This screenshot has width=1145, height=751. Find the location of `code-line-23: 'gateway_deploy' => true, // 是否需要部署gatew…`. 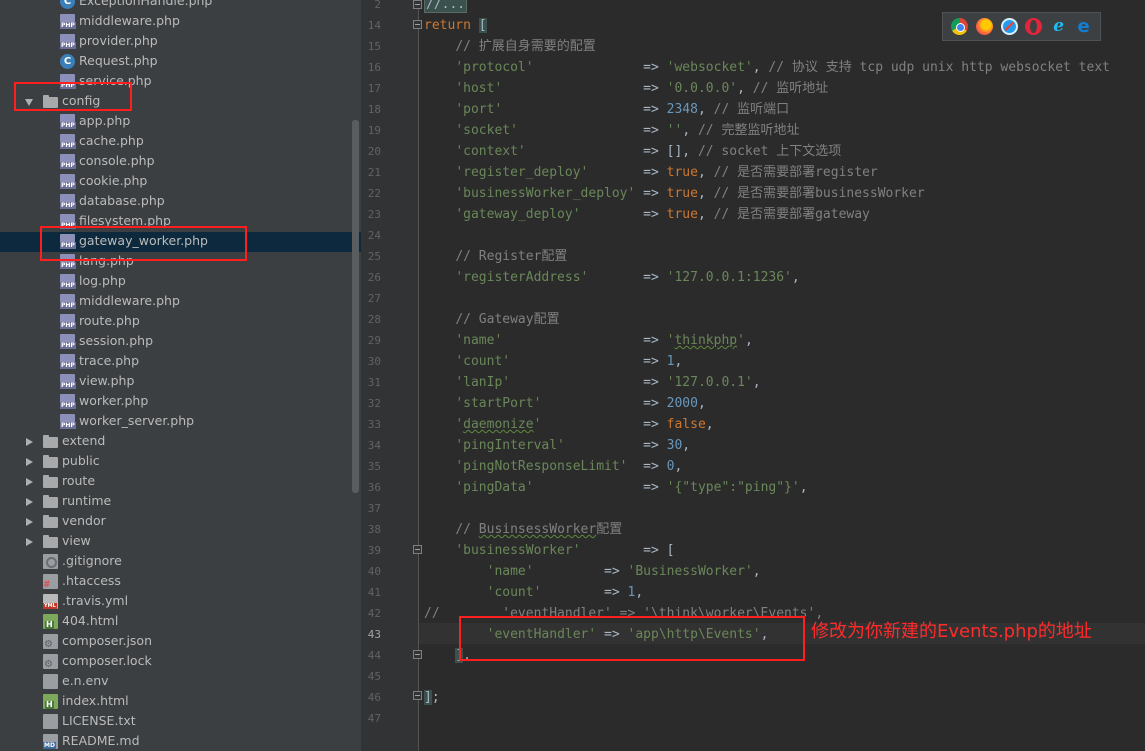

code-line-23: 'gateway_deploy' => true, // 是否需要部署gatew… is located at coordinates (662, 214).